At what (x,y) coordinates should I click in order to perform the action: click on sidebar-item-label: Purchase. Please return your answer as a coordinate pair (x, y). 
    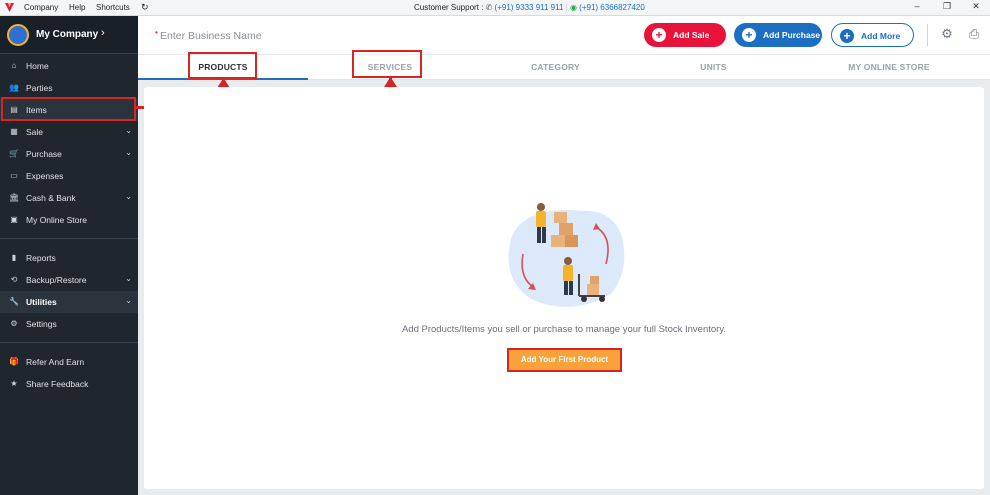
    Looking at the image, I should click on (44, 154).